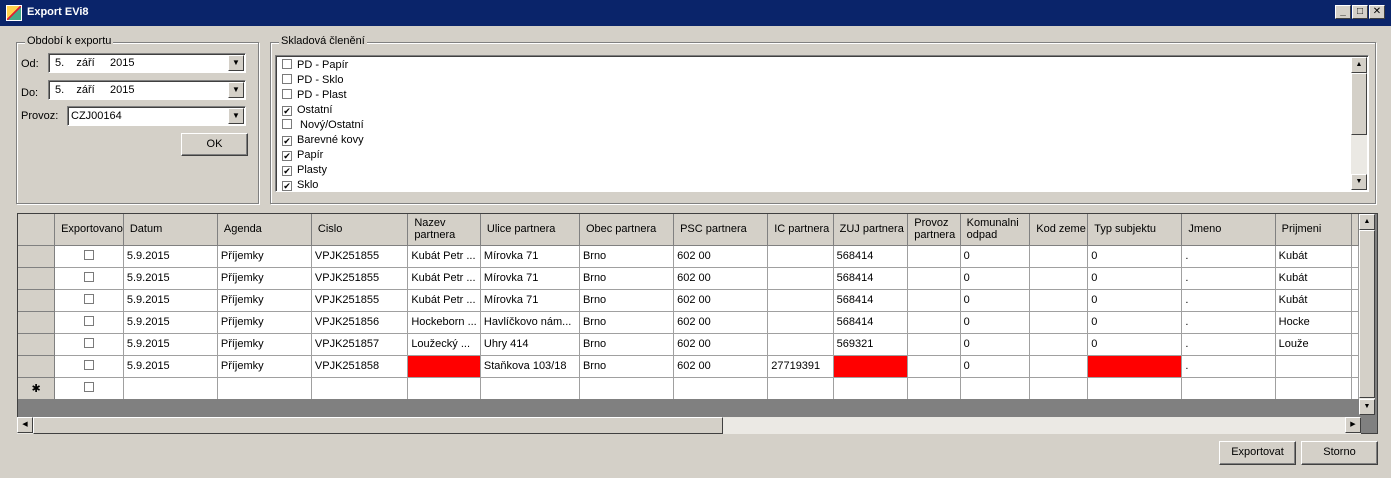 This screenshot has height=478, width=1391. What do you see at coordinates (147, 90) in the screenshot?
I see `to-date-picker: 5. září 2015 ▼` at bounding box center [147, 90].